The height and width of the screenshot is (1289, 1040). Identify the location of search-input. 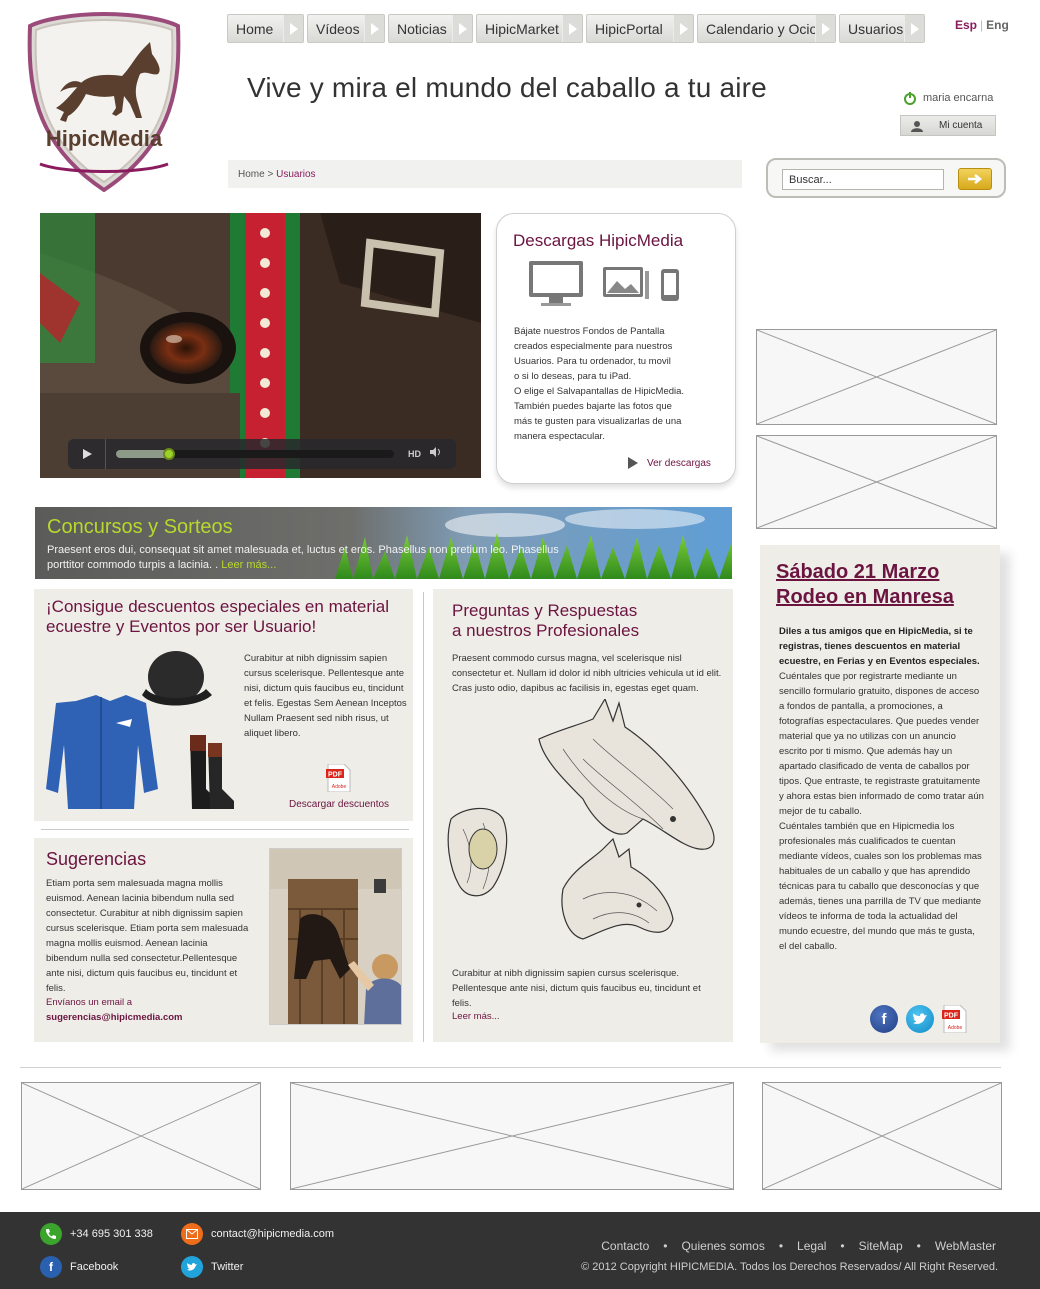
(863, 179).